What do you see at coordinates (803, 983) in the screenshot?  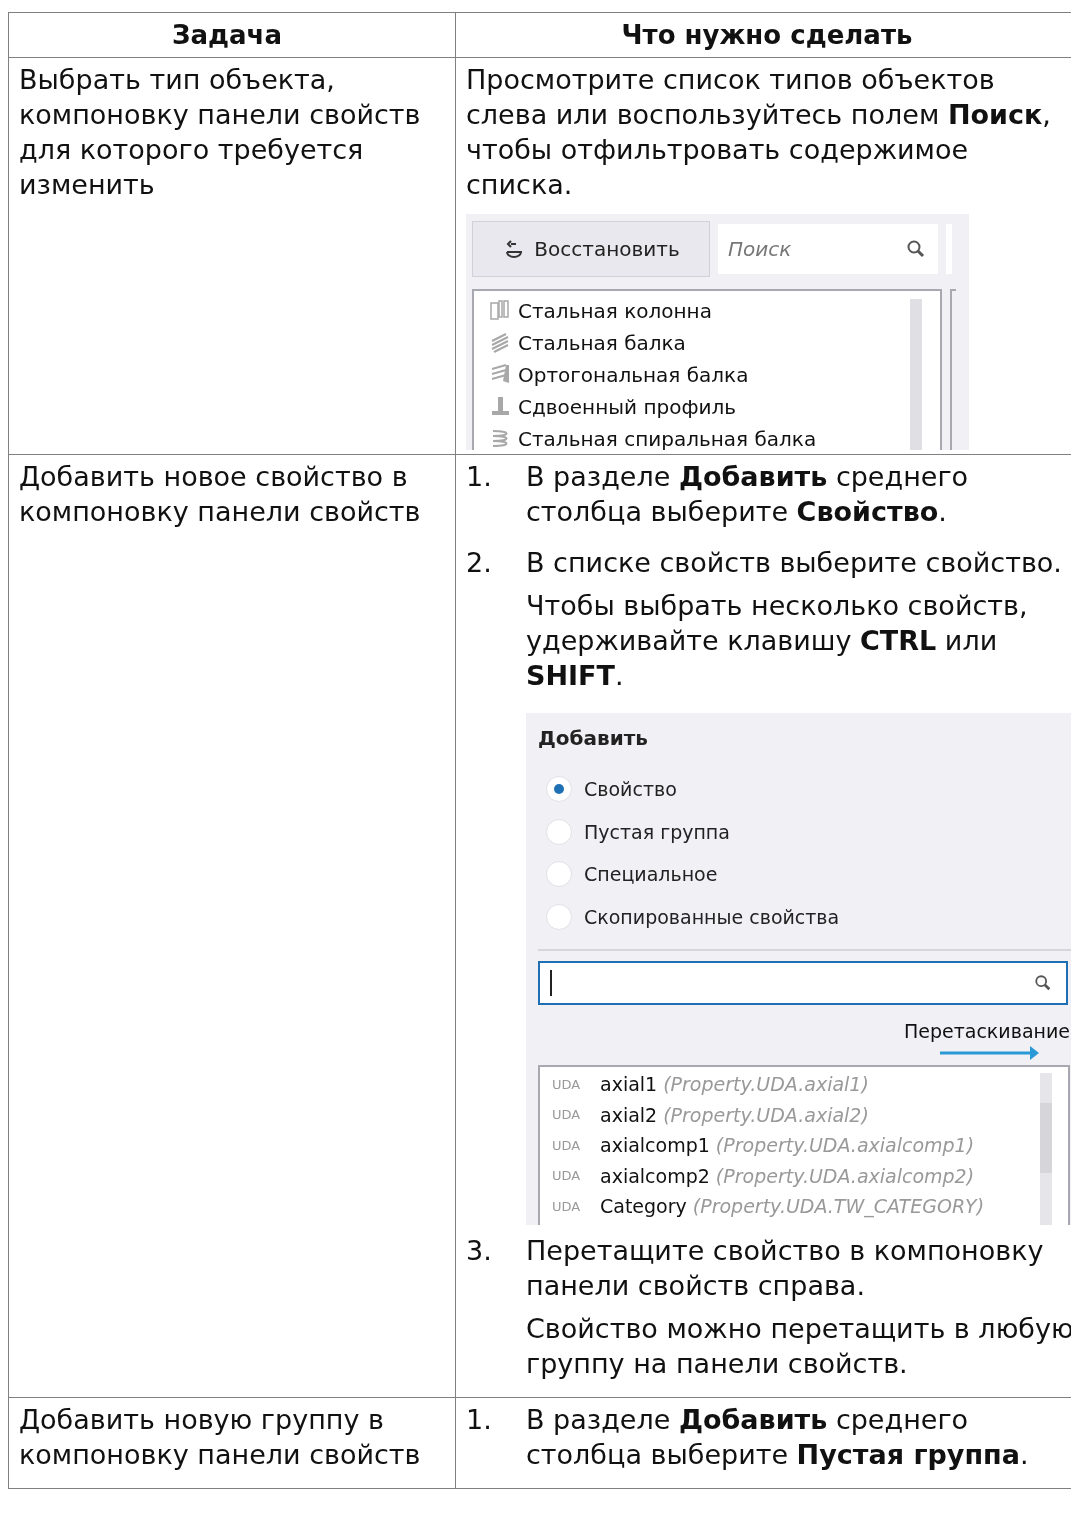 I see `search-field` at bounding box center [803, 983].